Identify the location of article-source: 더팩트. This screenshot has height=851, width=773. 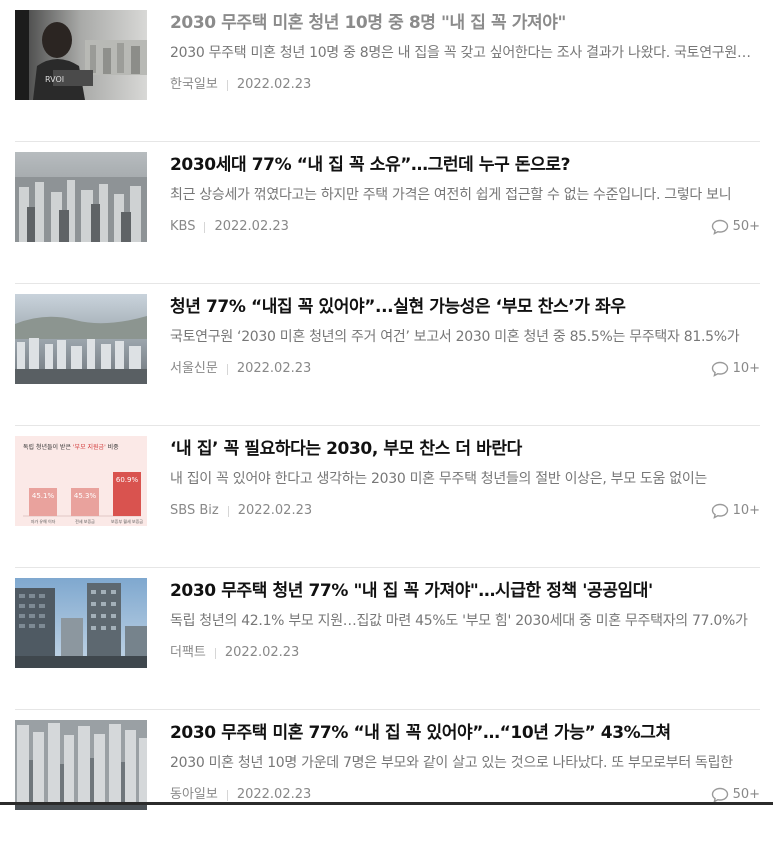
(188, 653).